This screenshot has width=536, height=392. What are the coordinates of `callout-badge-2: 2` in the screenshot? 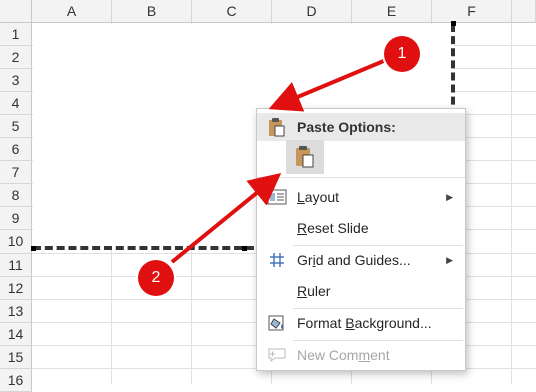 It's located at (156, 278).